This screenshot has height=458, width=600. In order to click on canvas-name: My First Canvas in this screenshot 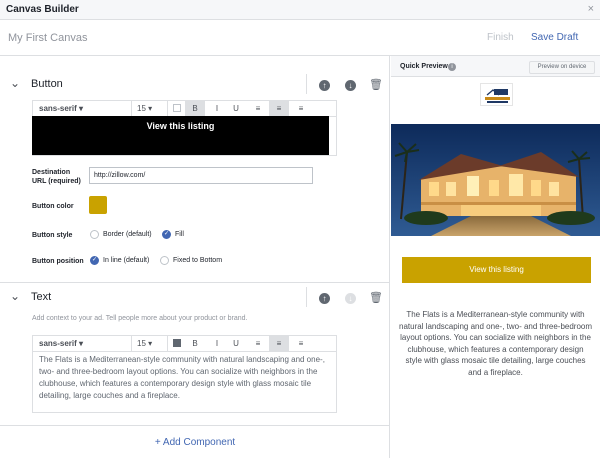, I will do `click(47, 38)`.